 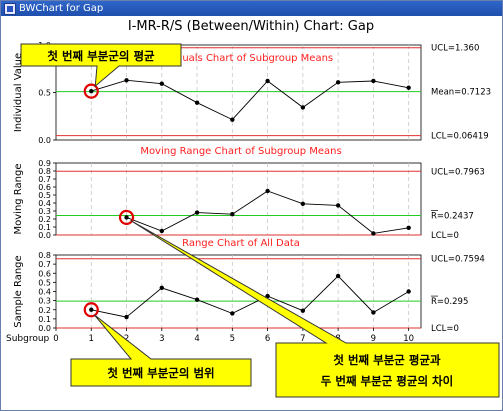 What do you see at coordinates (458, 172) in the screenshot?
I see `ucl-label: UCL=0.7963` at bounding box center [458, 172].